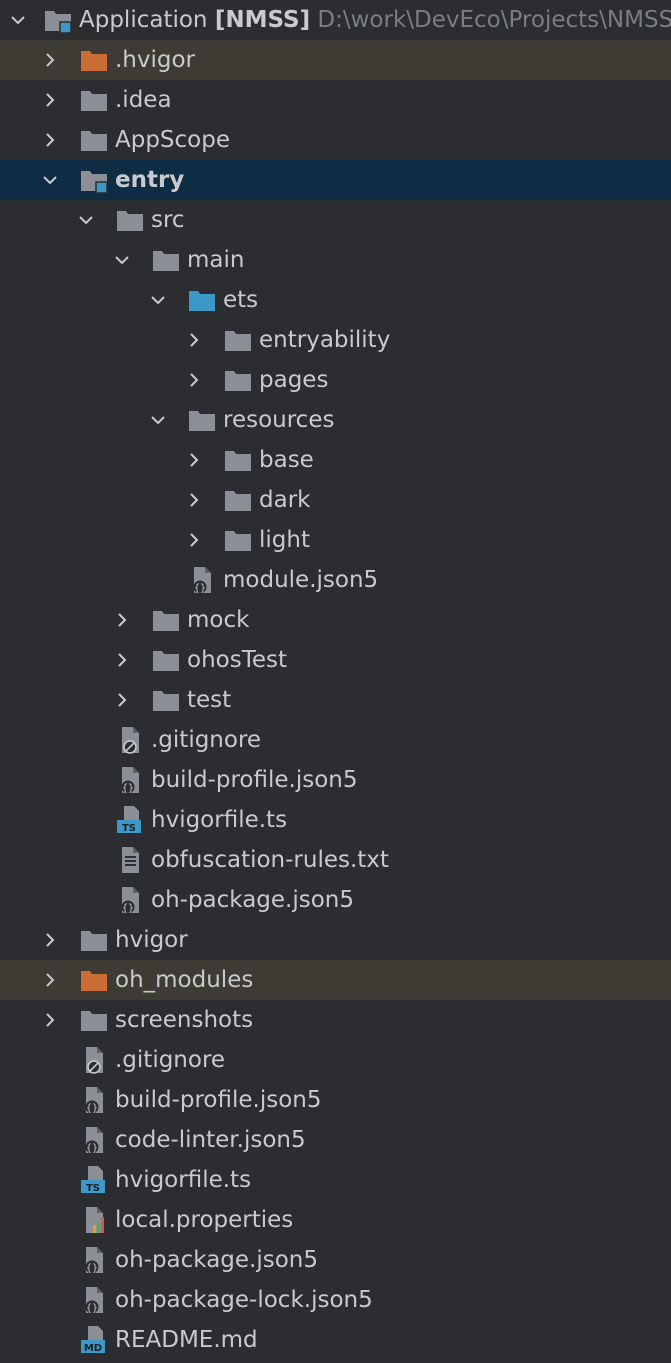  Describe the element at coordinates (335, 940) in the screenshot. I see `tree-item-hvigor: hvigor` at that location.